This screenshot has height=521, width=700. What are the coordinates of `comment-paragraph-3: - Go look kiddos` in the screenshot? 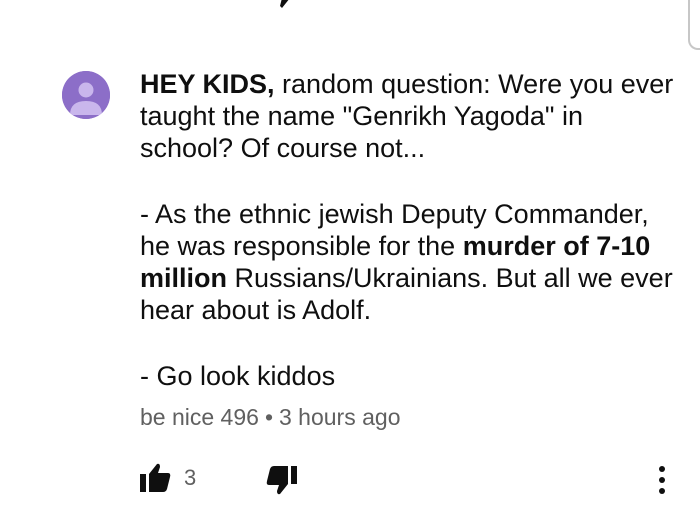 It's located at (238, 376).